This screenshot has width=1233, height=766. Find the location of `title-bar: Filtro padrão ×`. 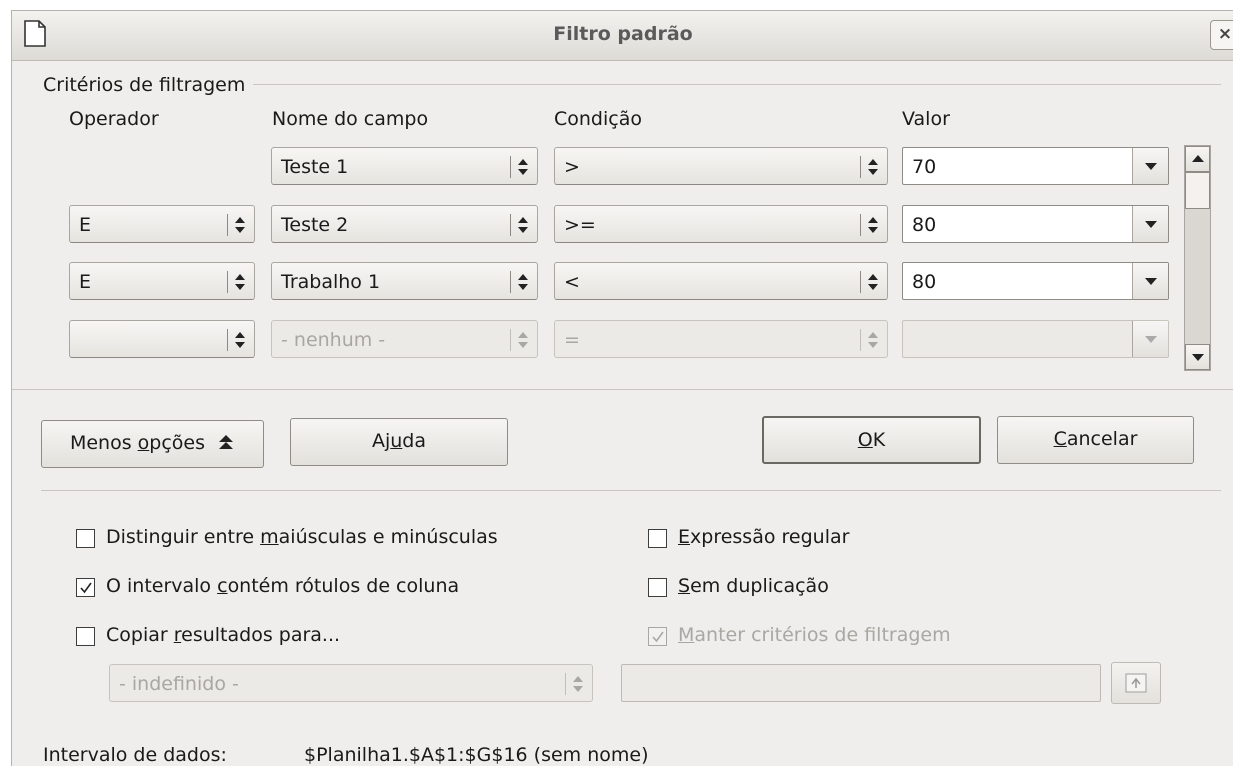

title-bar: Filtro padrão × is located at coordinates (622, 36).